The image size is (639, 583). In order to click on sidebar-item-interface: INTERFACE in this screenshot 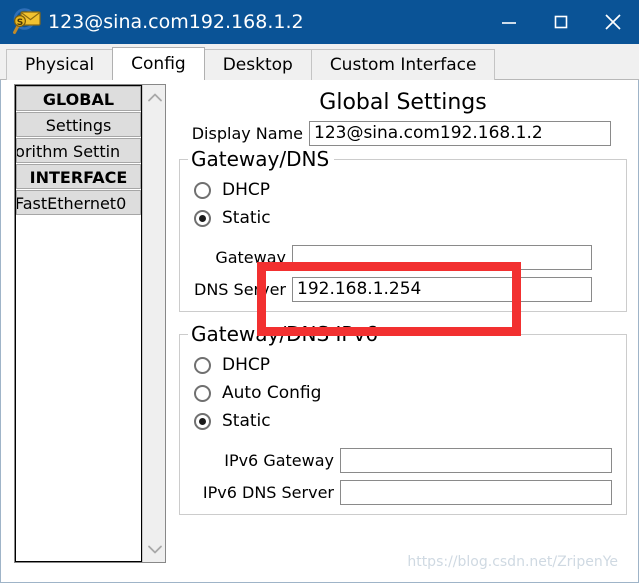, I will do `click(78, 176)`.